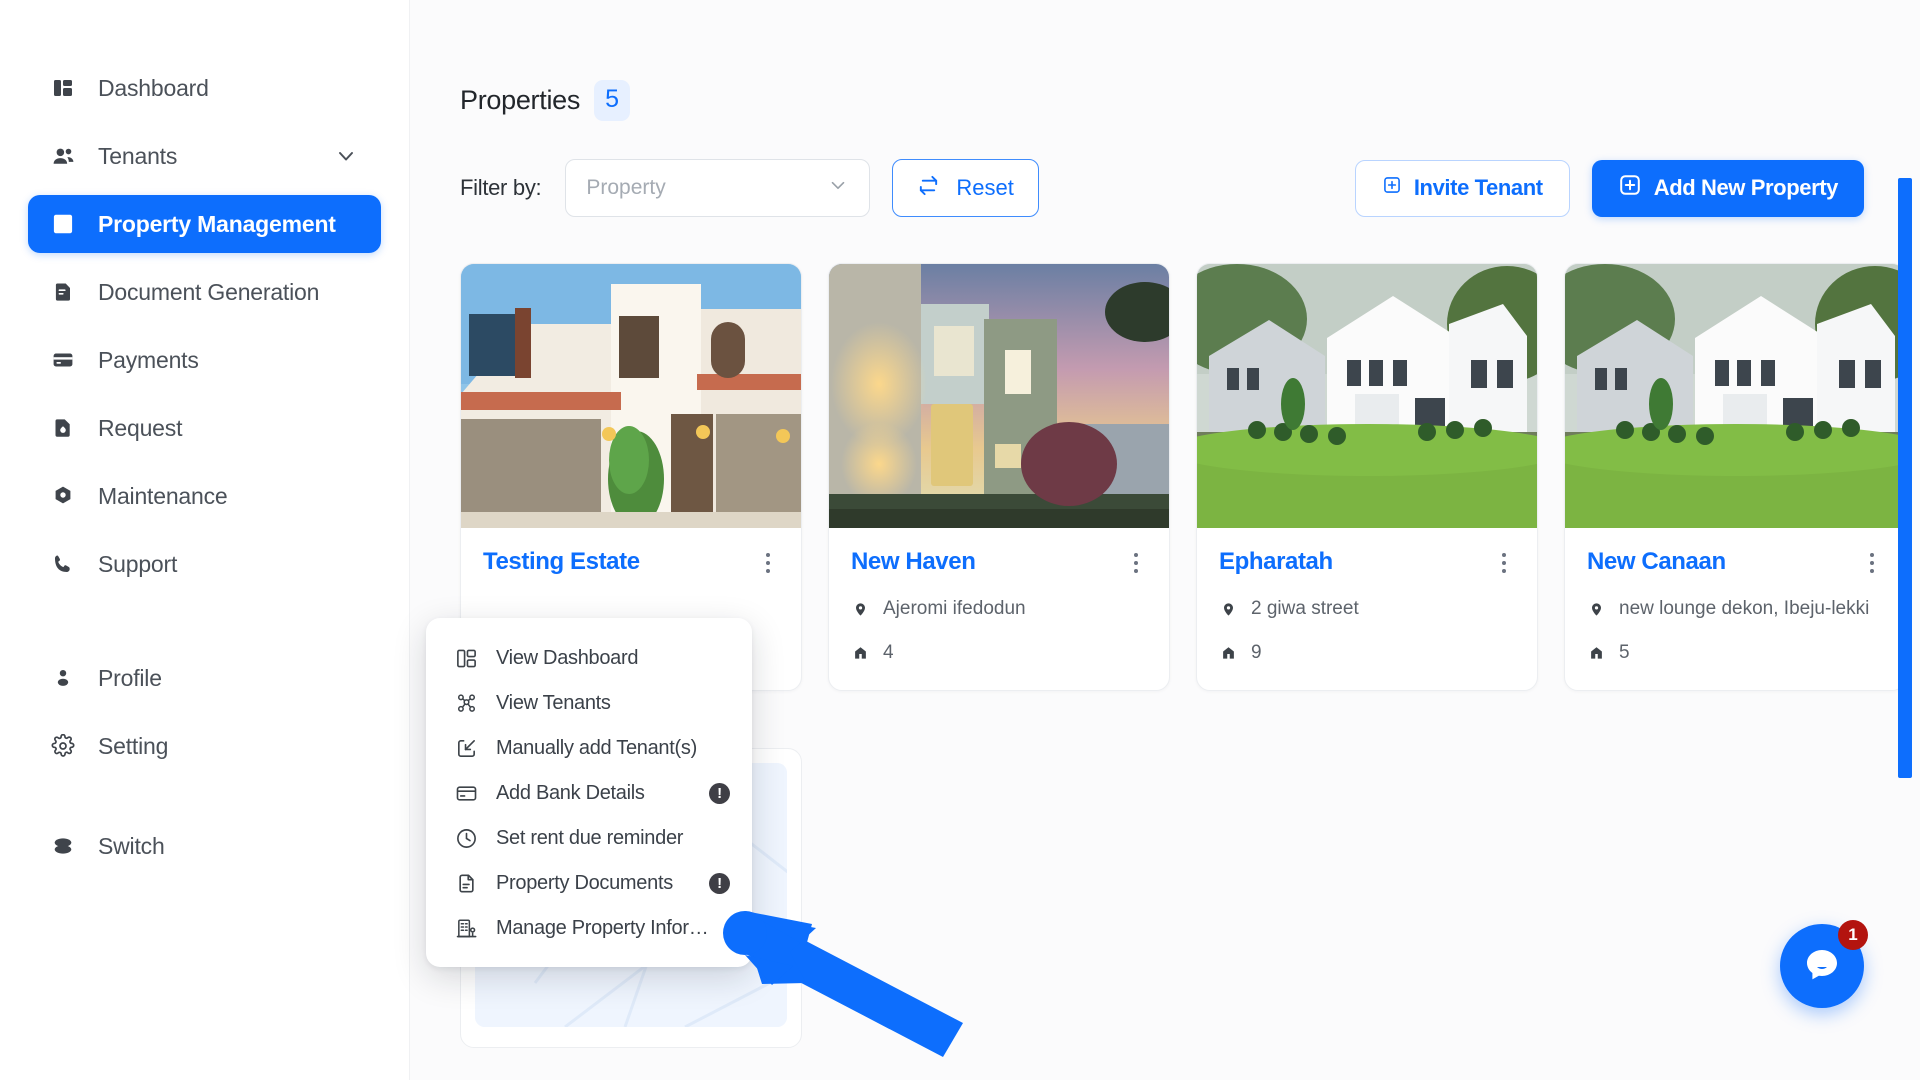 The image size is (1920, 1080). I want to click on sidebar-footer-space, so click(204, 796).